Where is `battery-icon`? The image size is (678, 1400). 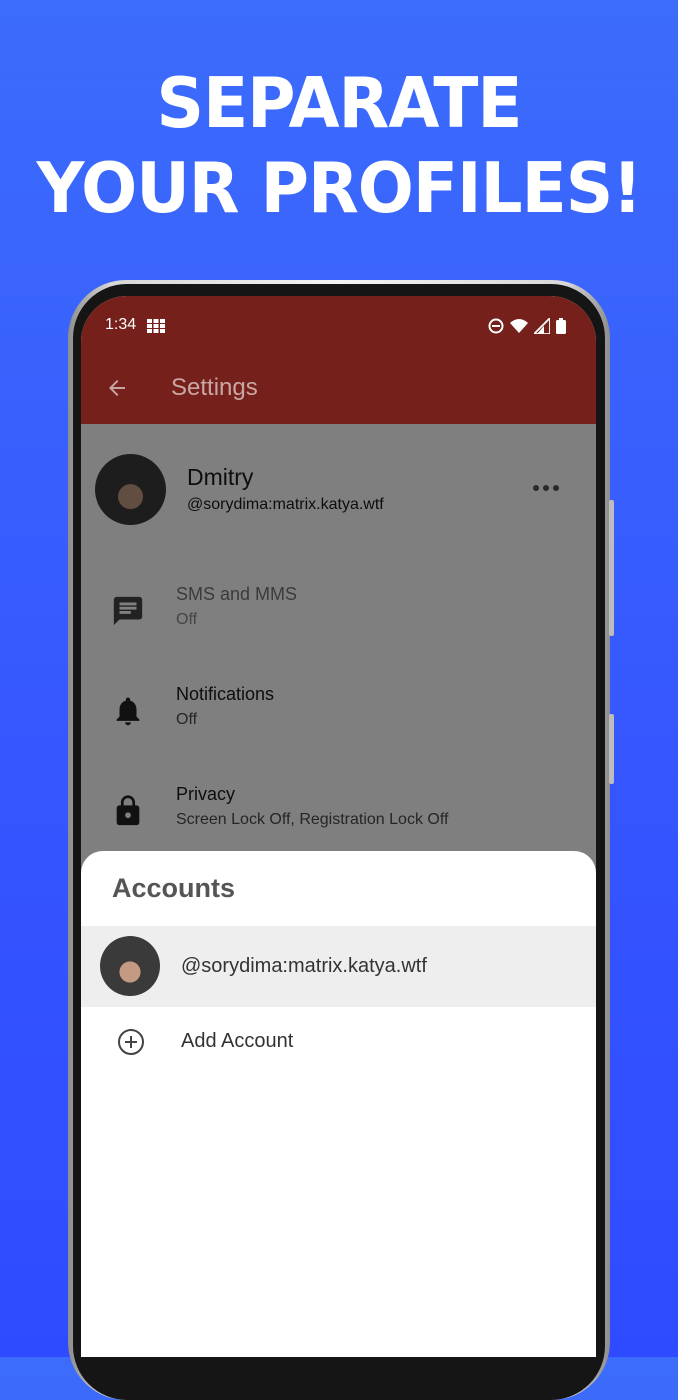
battery-icon is located at coordinates (561, 326).